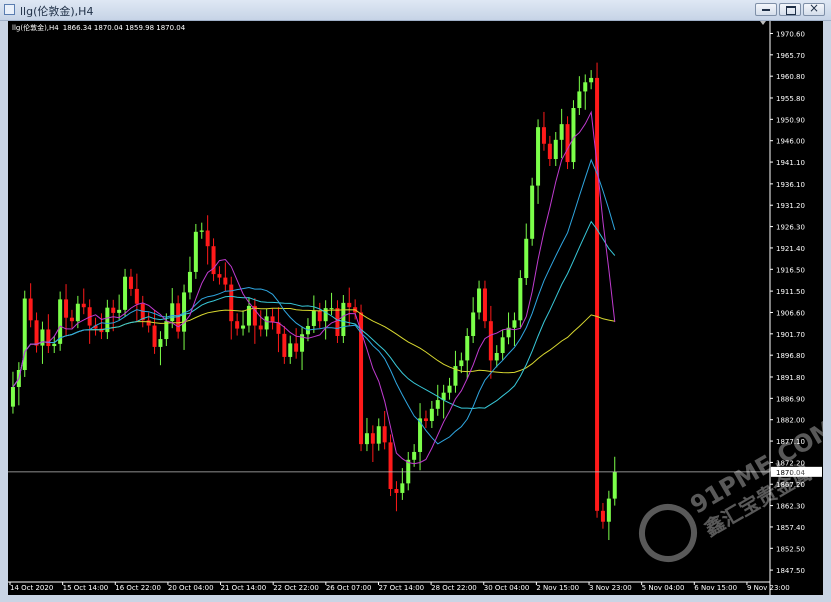 This screenshot has height=602, width=831. I want to click on price-tick-label: 1960.80, so click(790, 77).